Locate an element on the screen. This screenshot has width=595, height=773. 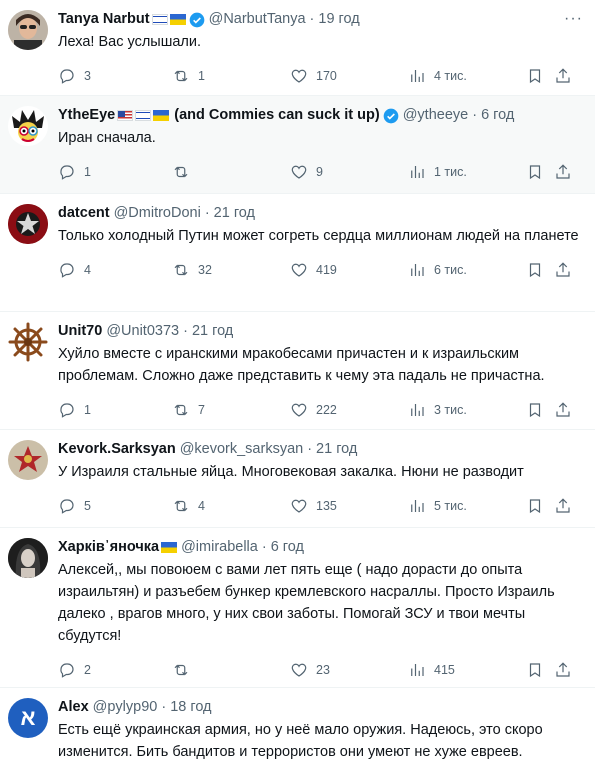
cartoon-eye-avatar-icon is located at coordinates (28, 126).